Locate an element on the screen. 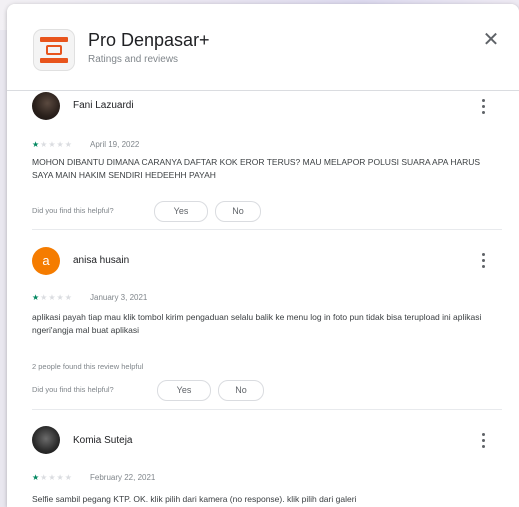  reviewer-name: anisa husain is located at coordinates (101, 260).